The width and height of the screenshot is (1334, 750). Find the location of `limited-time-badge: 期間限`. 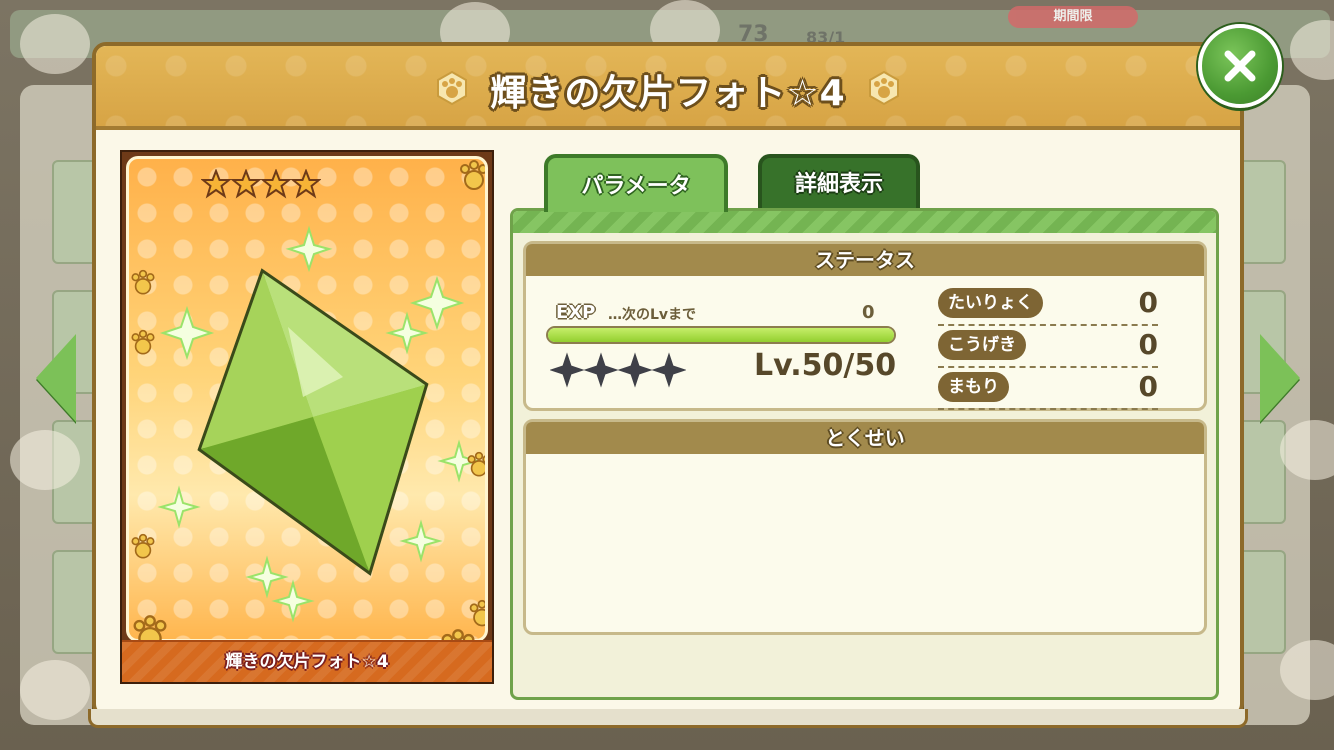

limited-time-badge: 期間限 is located at coordinates (1073, 17).